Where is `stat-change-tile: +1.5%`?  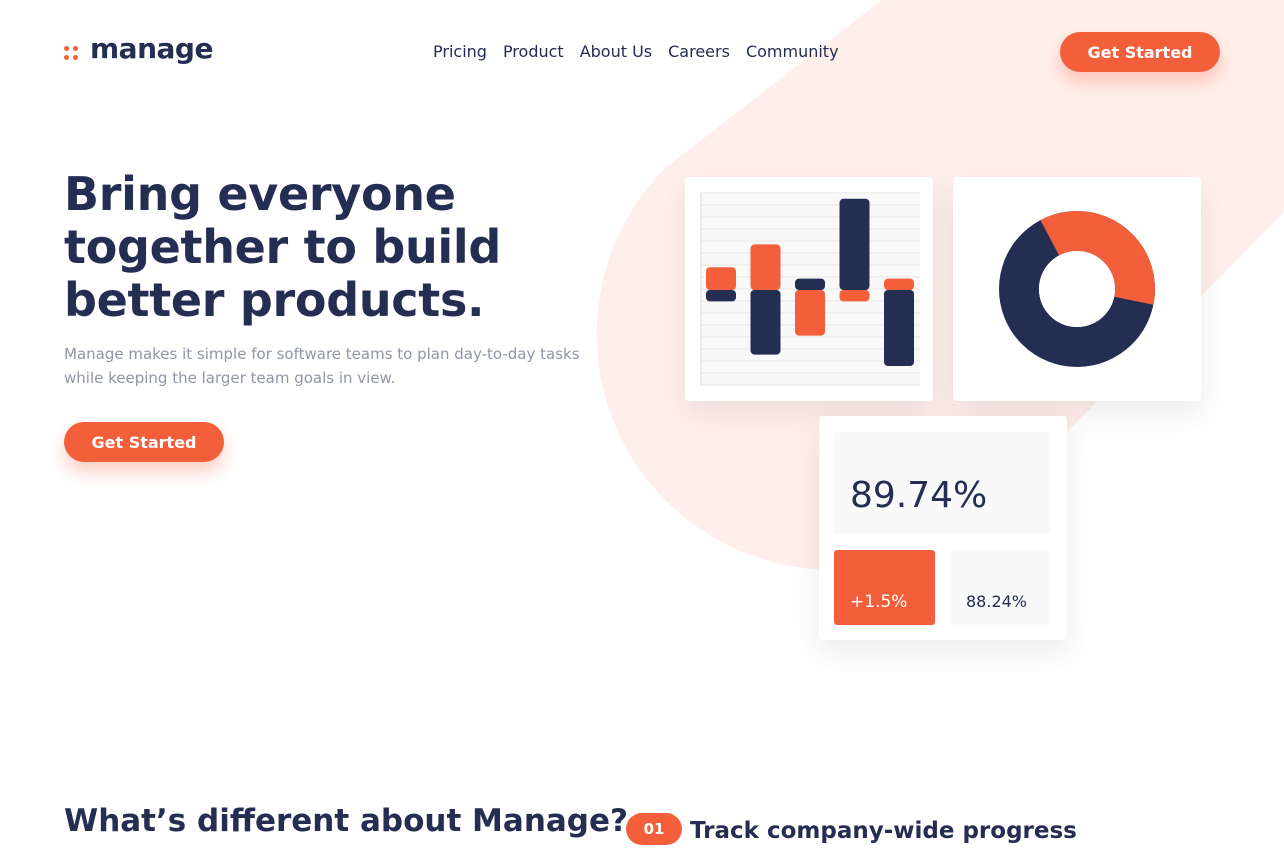 stat-change-tile: +1.5% is located at coordinates (884, 587).